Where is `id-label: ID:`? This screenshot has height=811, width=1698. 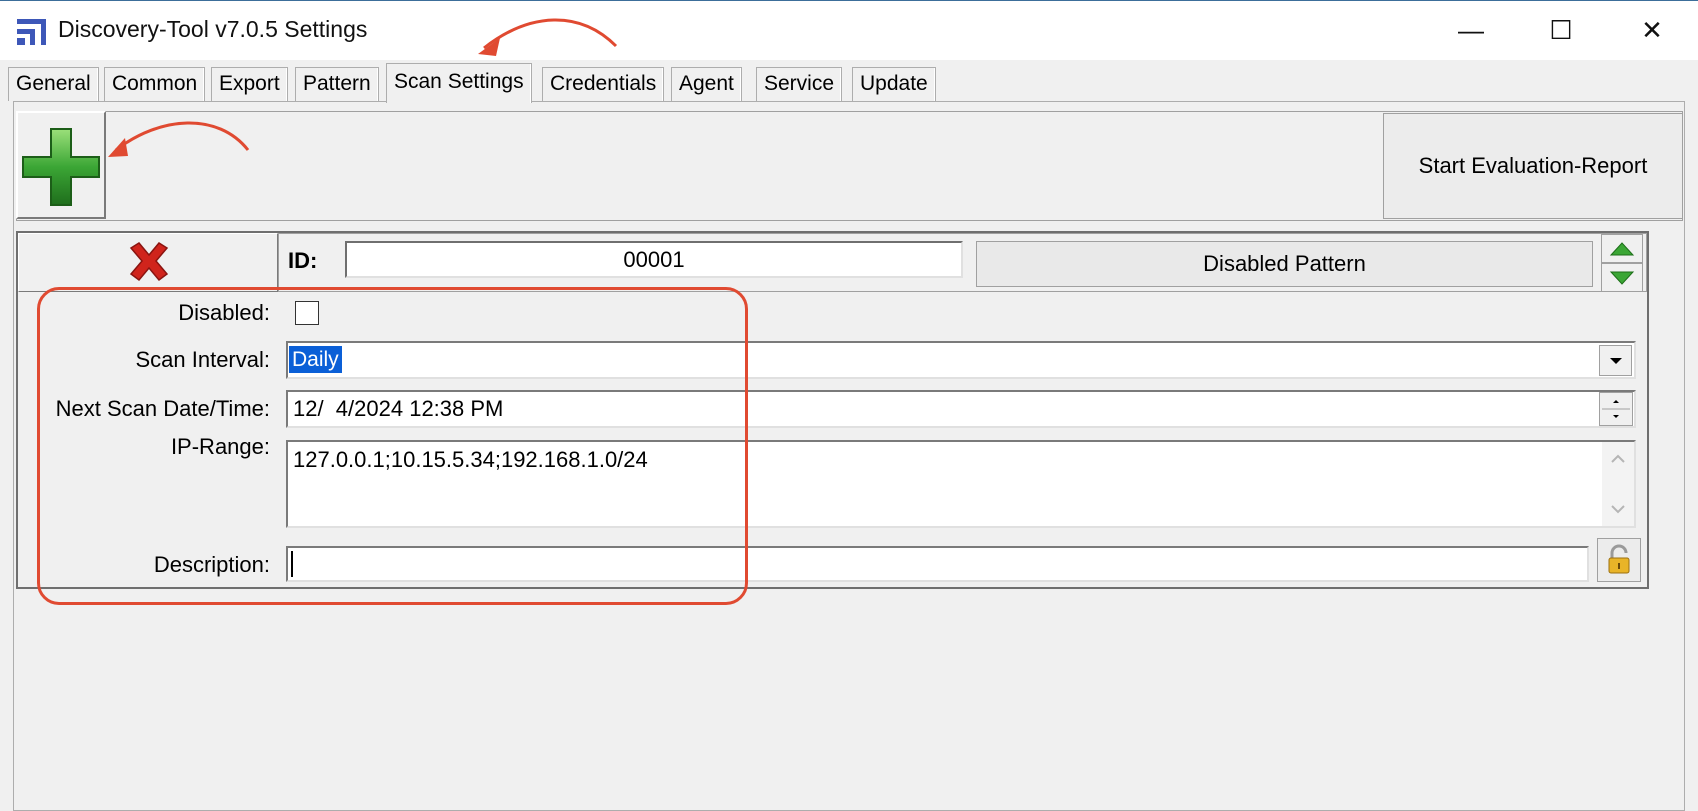
id-label: ID: is located at coordinates (303, 260).